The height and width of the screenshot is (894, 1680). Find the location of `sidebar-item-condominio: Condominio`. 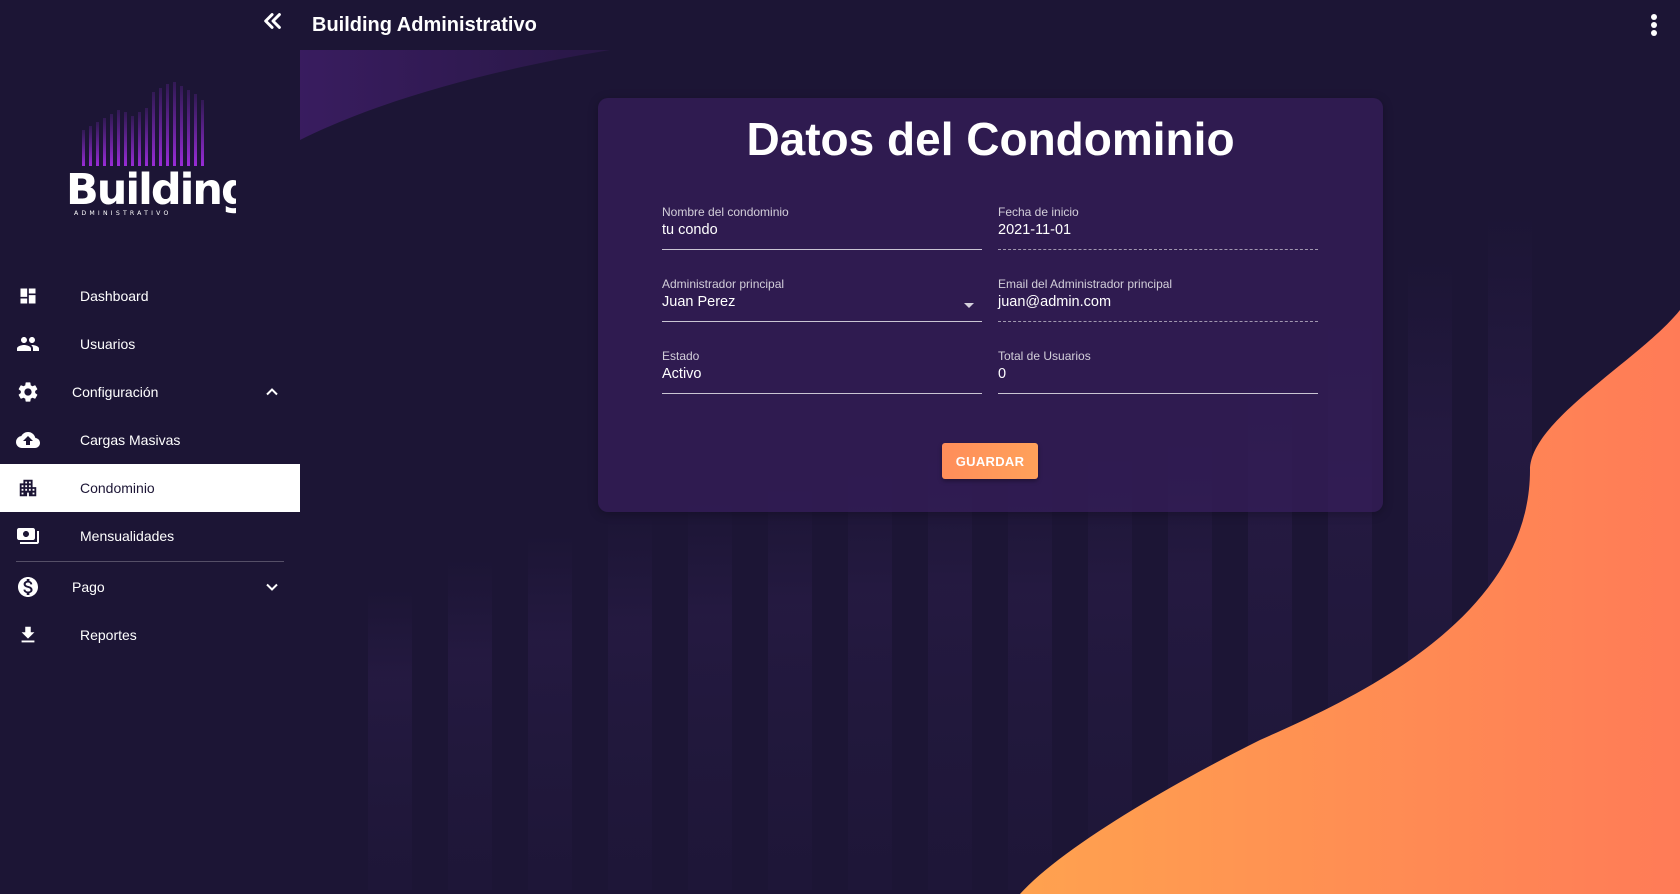

sidebar-item-condominio: Condominio is located at coordinates (150, 488).